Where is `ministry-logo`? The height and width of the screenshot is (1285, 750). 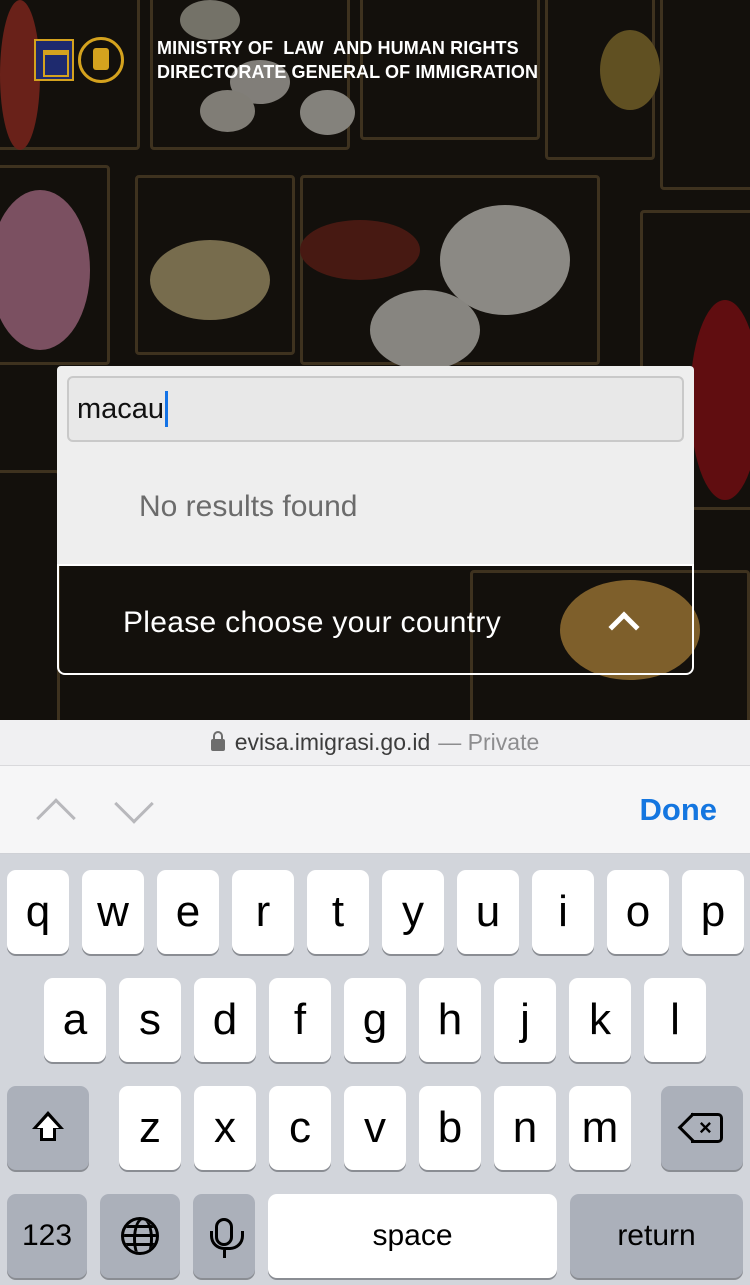
ministry-logo is located at coordinates (54, 60).